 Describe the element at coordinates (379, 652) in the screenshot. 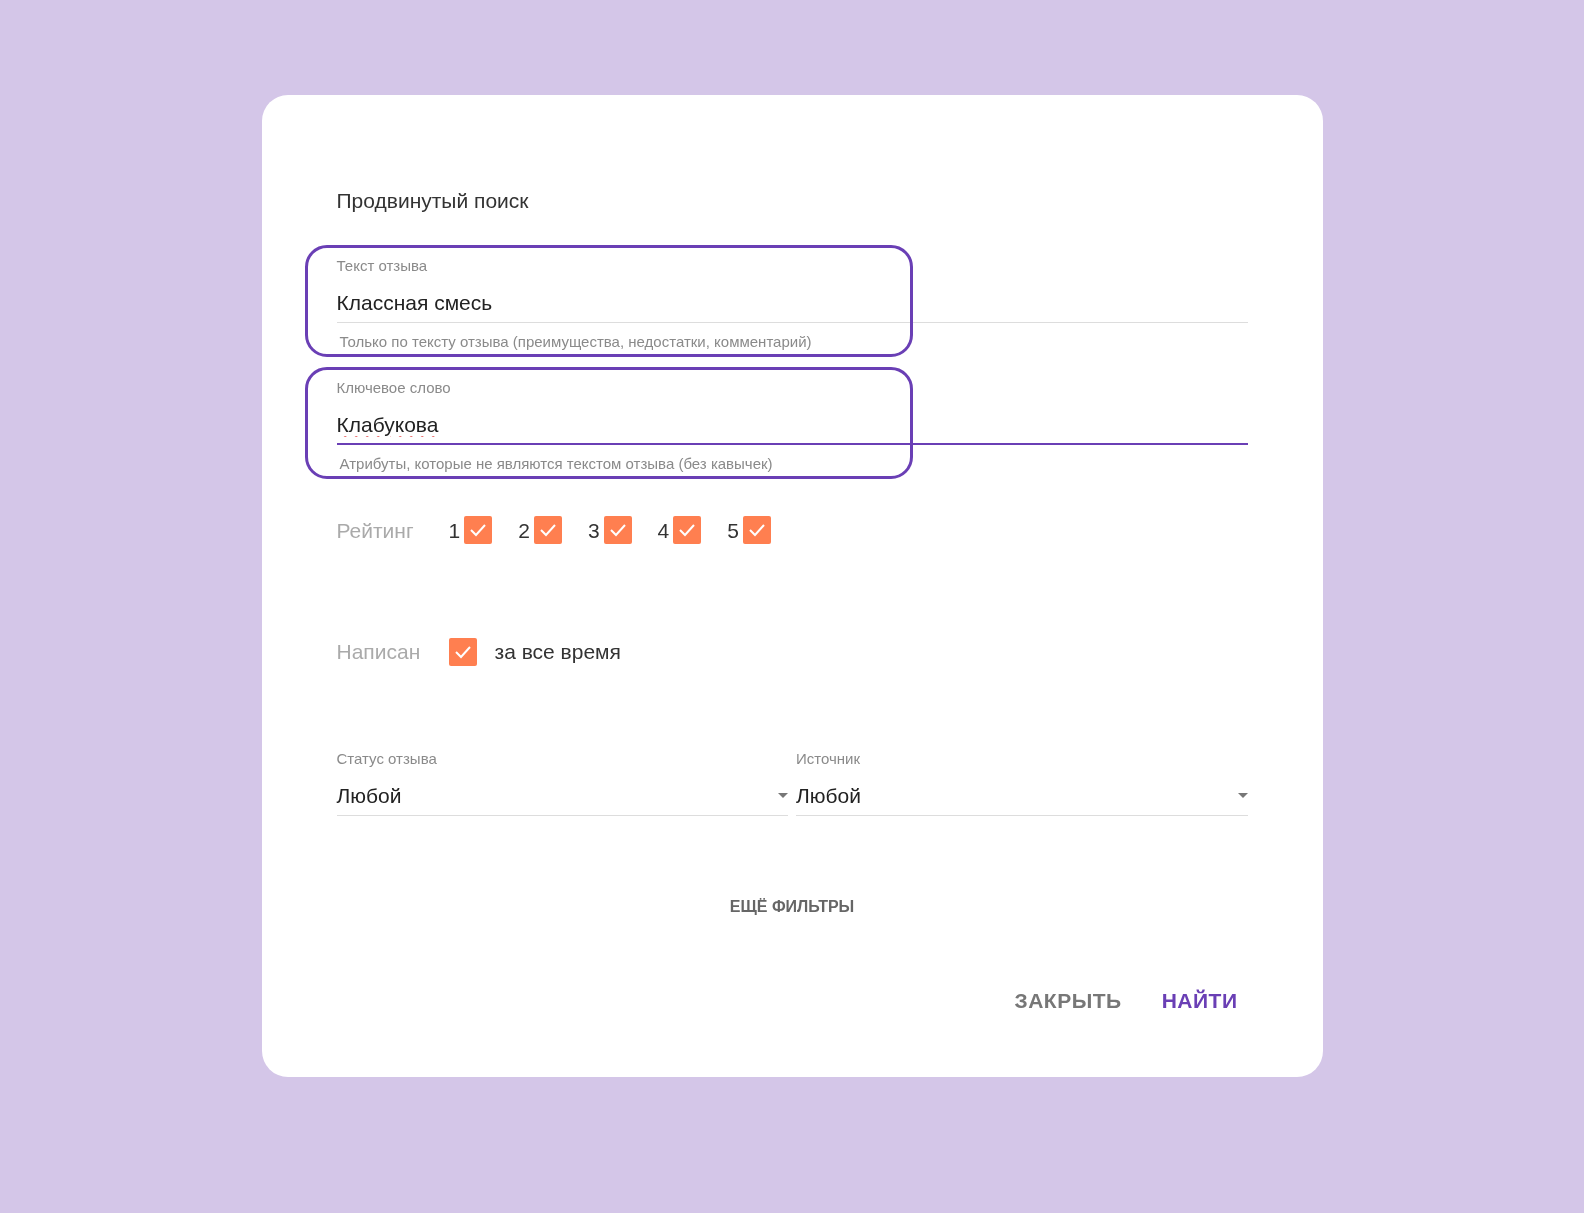

I see `written-label: Написан` at that location.